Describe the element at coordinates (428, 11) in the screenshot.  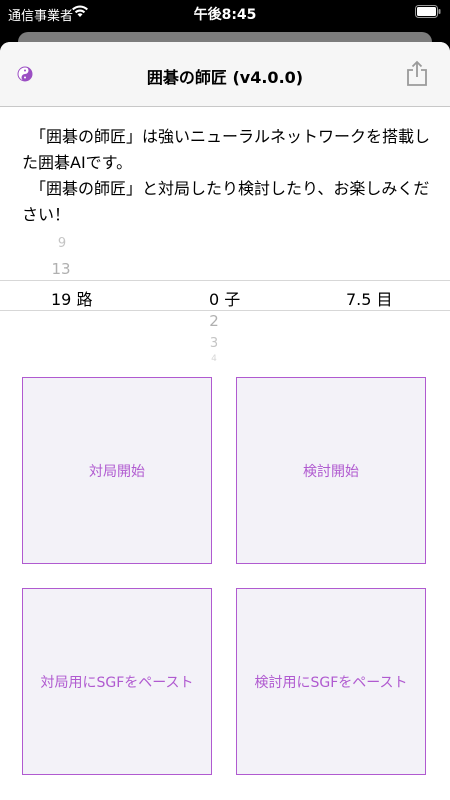
I see `battery-icon` at that location.